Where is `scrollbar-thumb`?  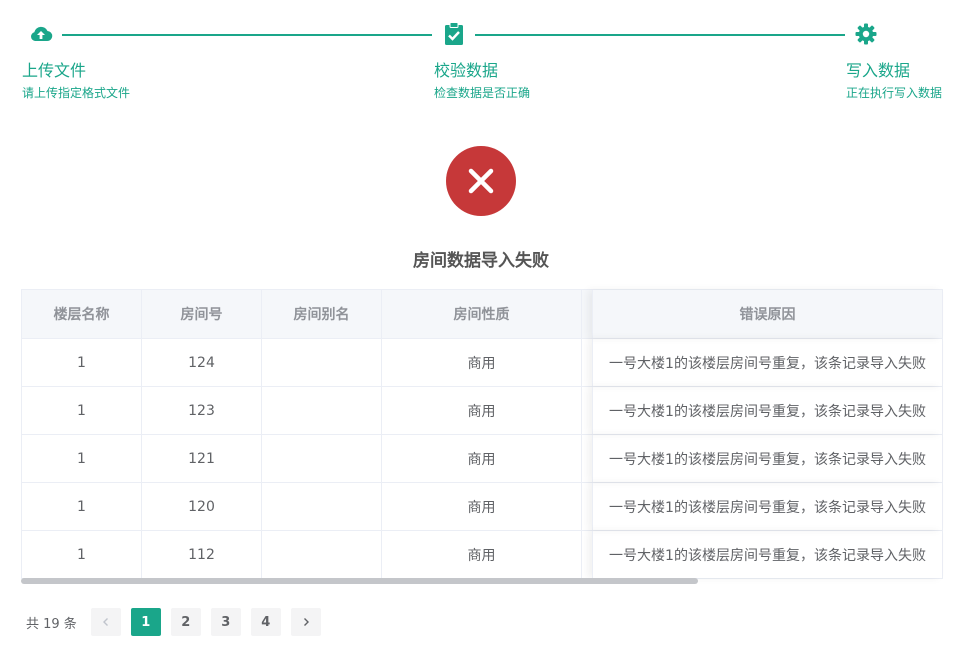 scrollbar-thumb is located at coordinates (359, 581).